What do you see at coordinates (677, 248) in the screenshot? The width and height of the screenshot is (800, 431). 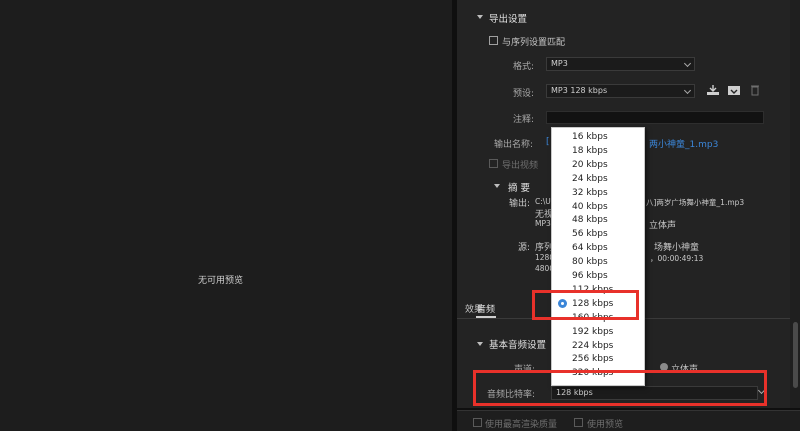 I see `summary-source-line1-right: 场舞小神童` at bounding box center [677, 248].